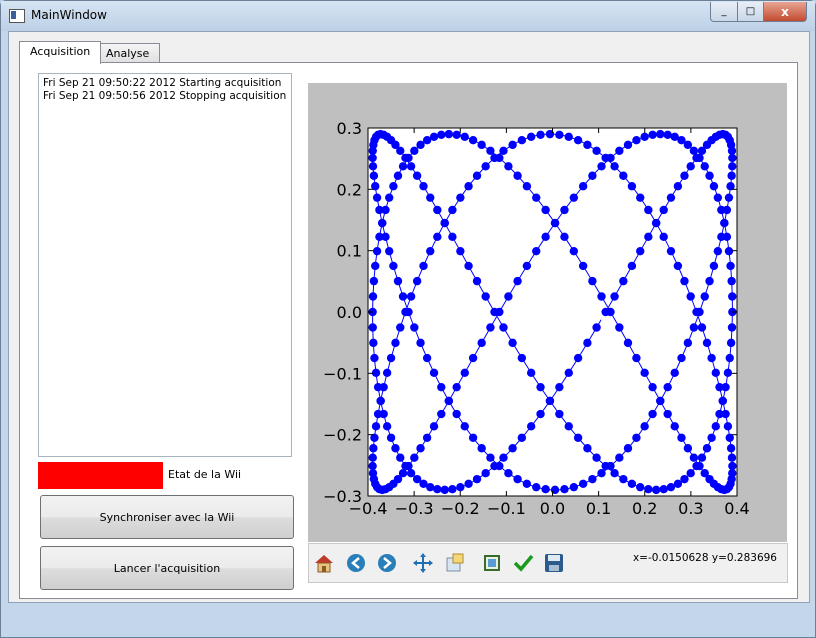  What do you see at coordinates (167, 517) in the screenshot?
I see `sync-wii-button: Synchroniser avec la Wii` at bounding box center [167, 517].